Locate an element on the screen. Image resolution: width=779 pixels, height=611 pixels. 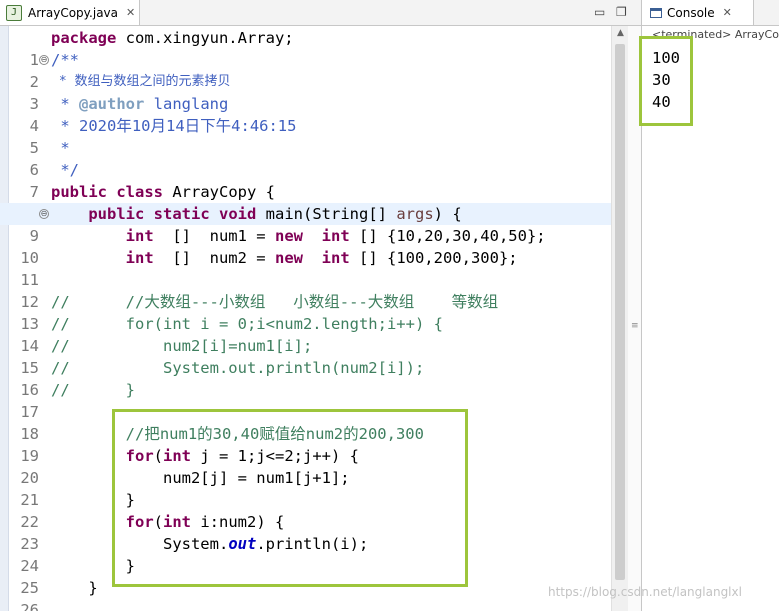
code-text: [] {100,200,300}; is located at coordinates (433, 258).